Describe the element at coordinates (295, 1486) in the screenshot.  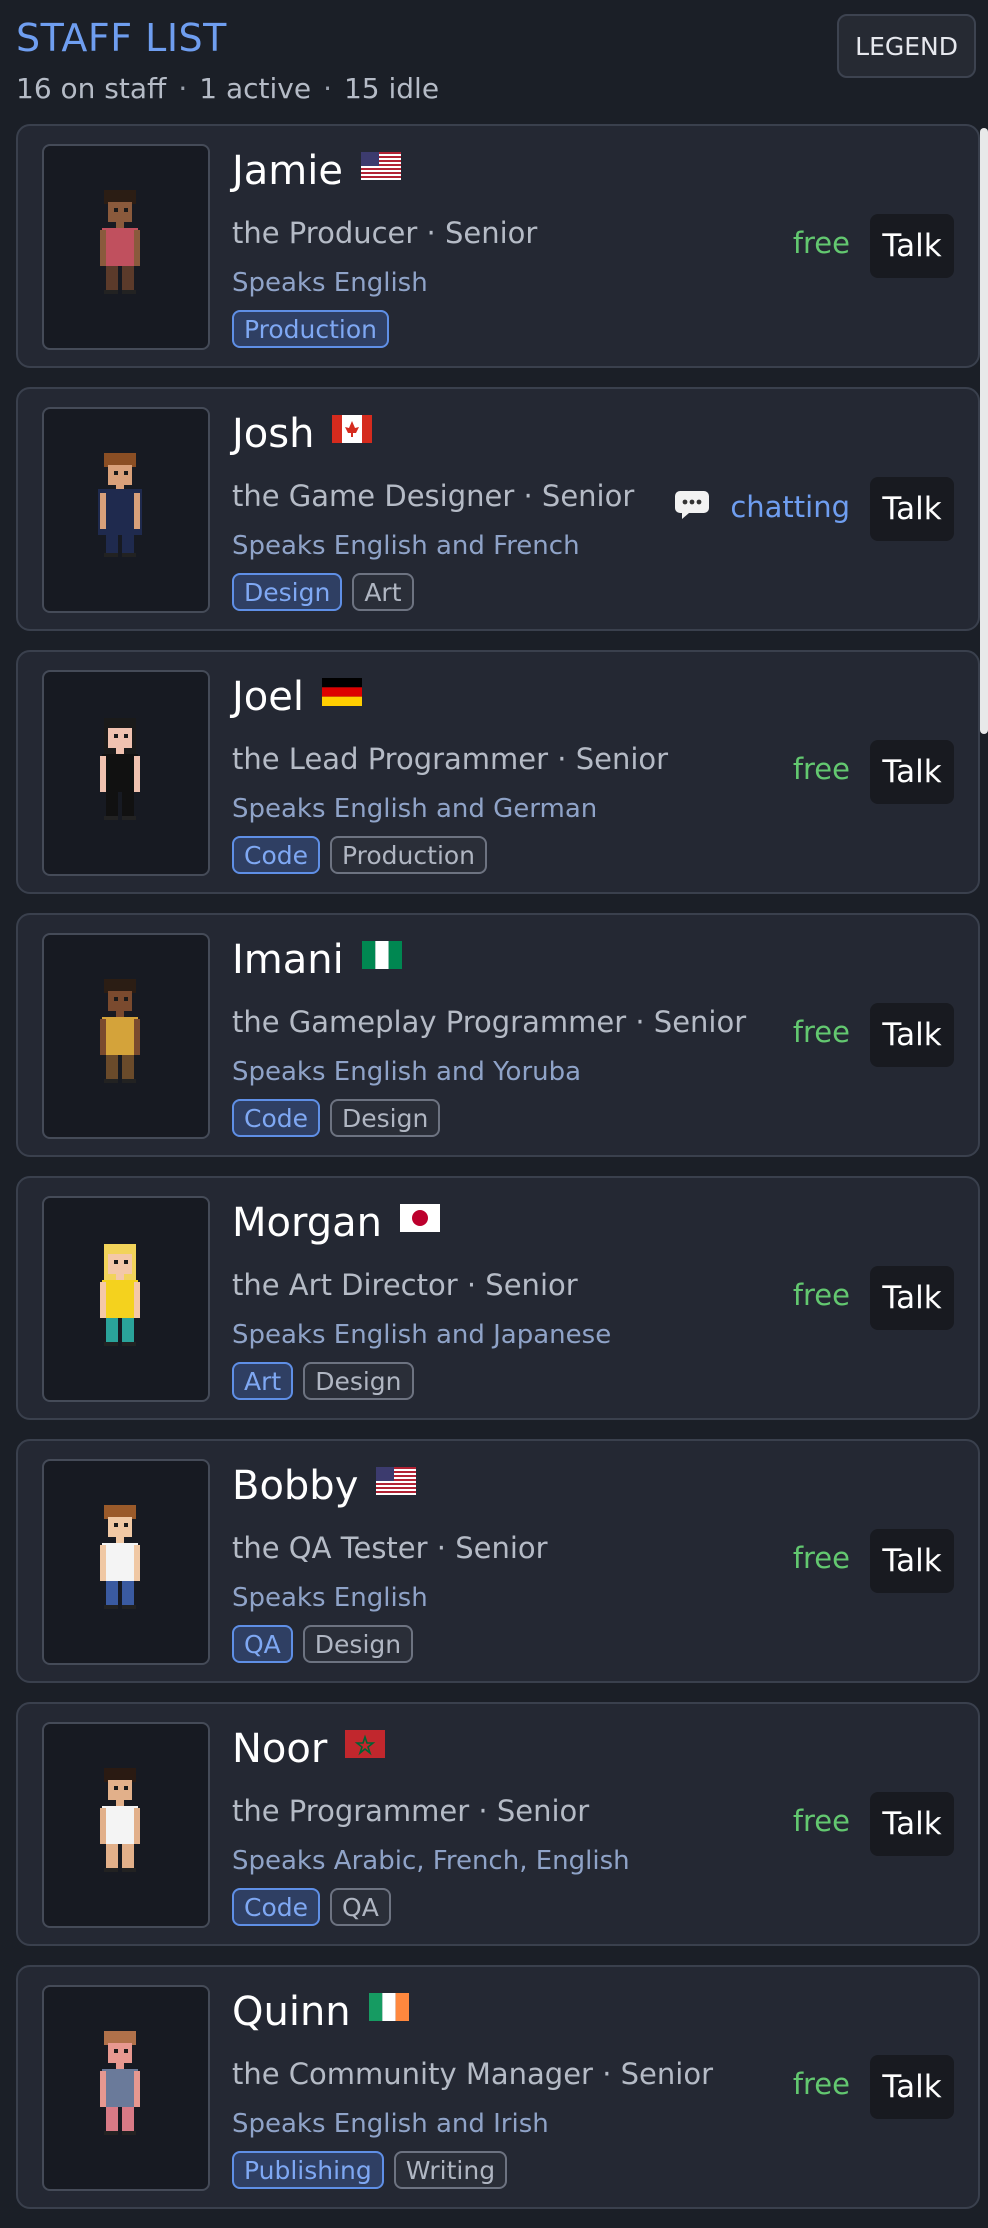
I see `staff-name: Bobby` at that location.